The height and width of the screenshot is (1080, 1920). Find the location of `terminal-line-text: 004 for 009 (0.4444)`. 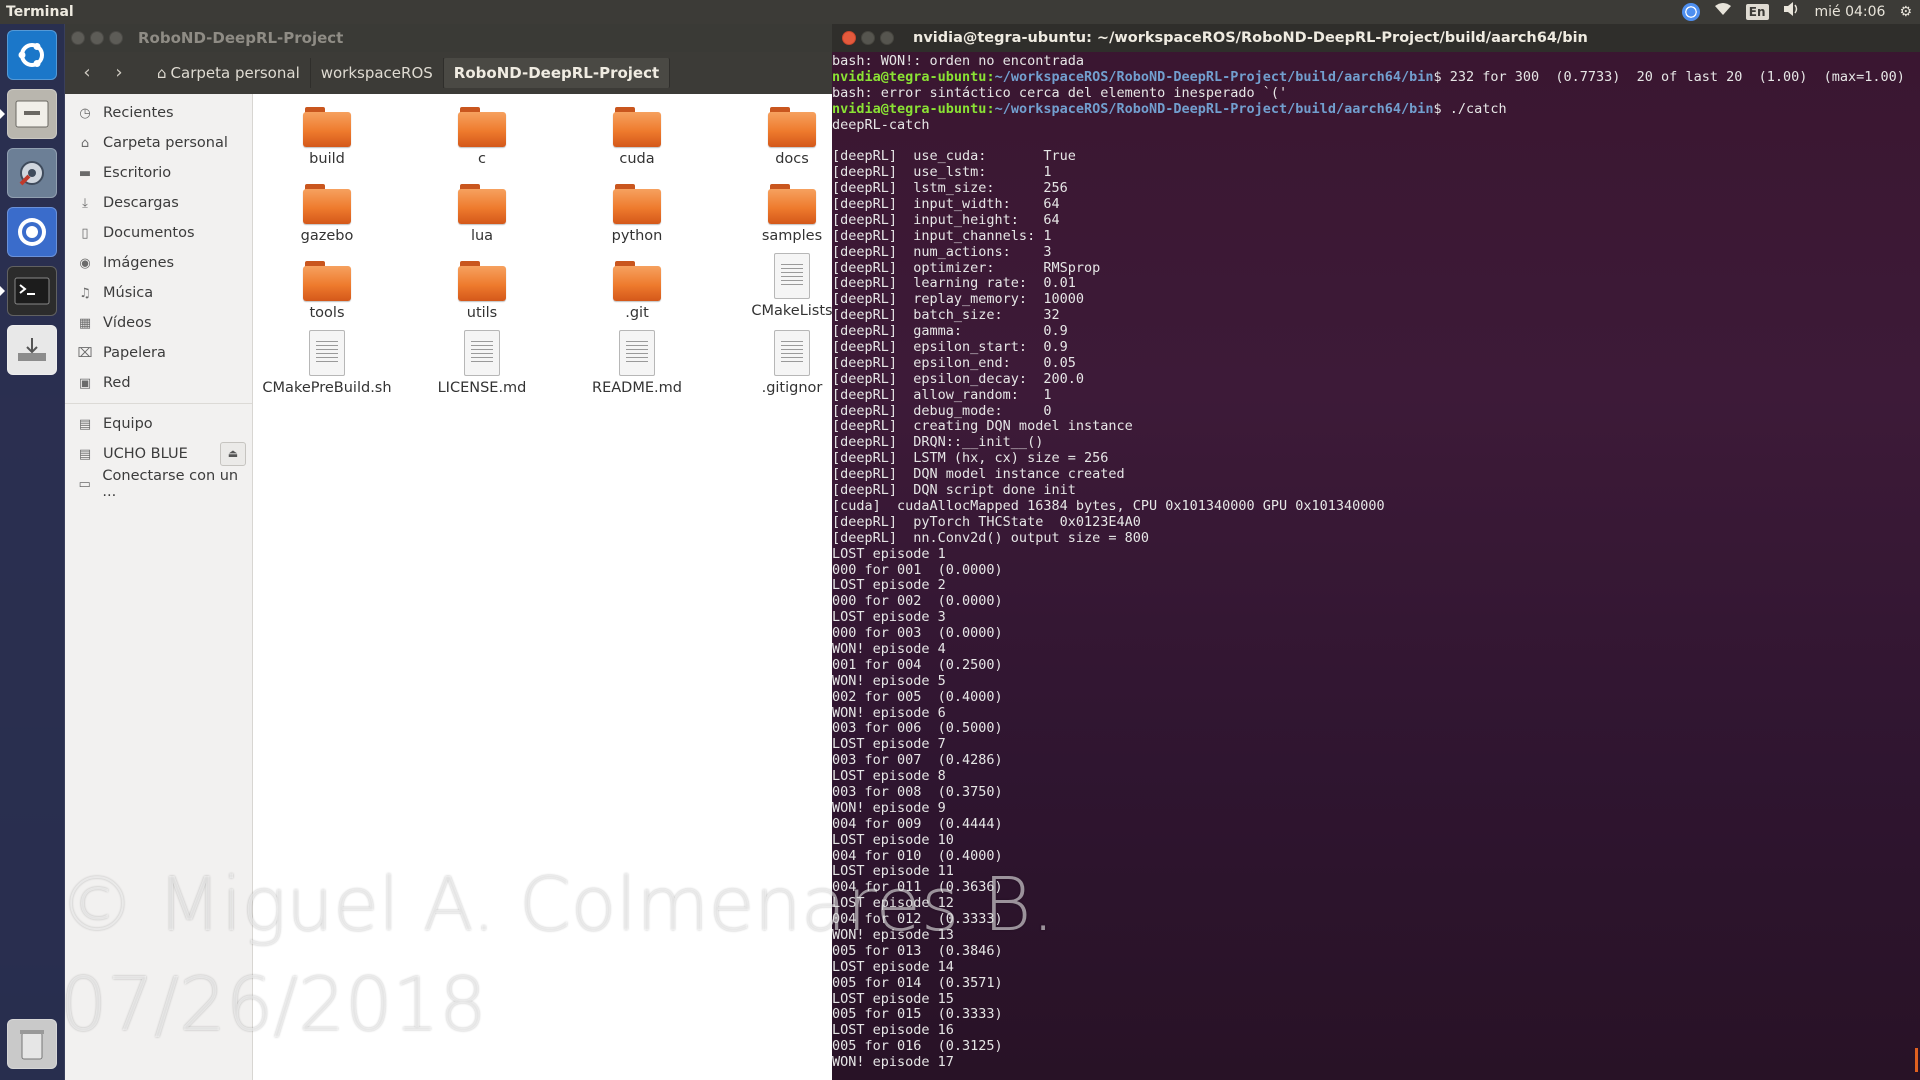

terminal-line-text: 004 for 009 (0.4444) is located at coordinates (917, 823).